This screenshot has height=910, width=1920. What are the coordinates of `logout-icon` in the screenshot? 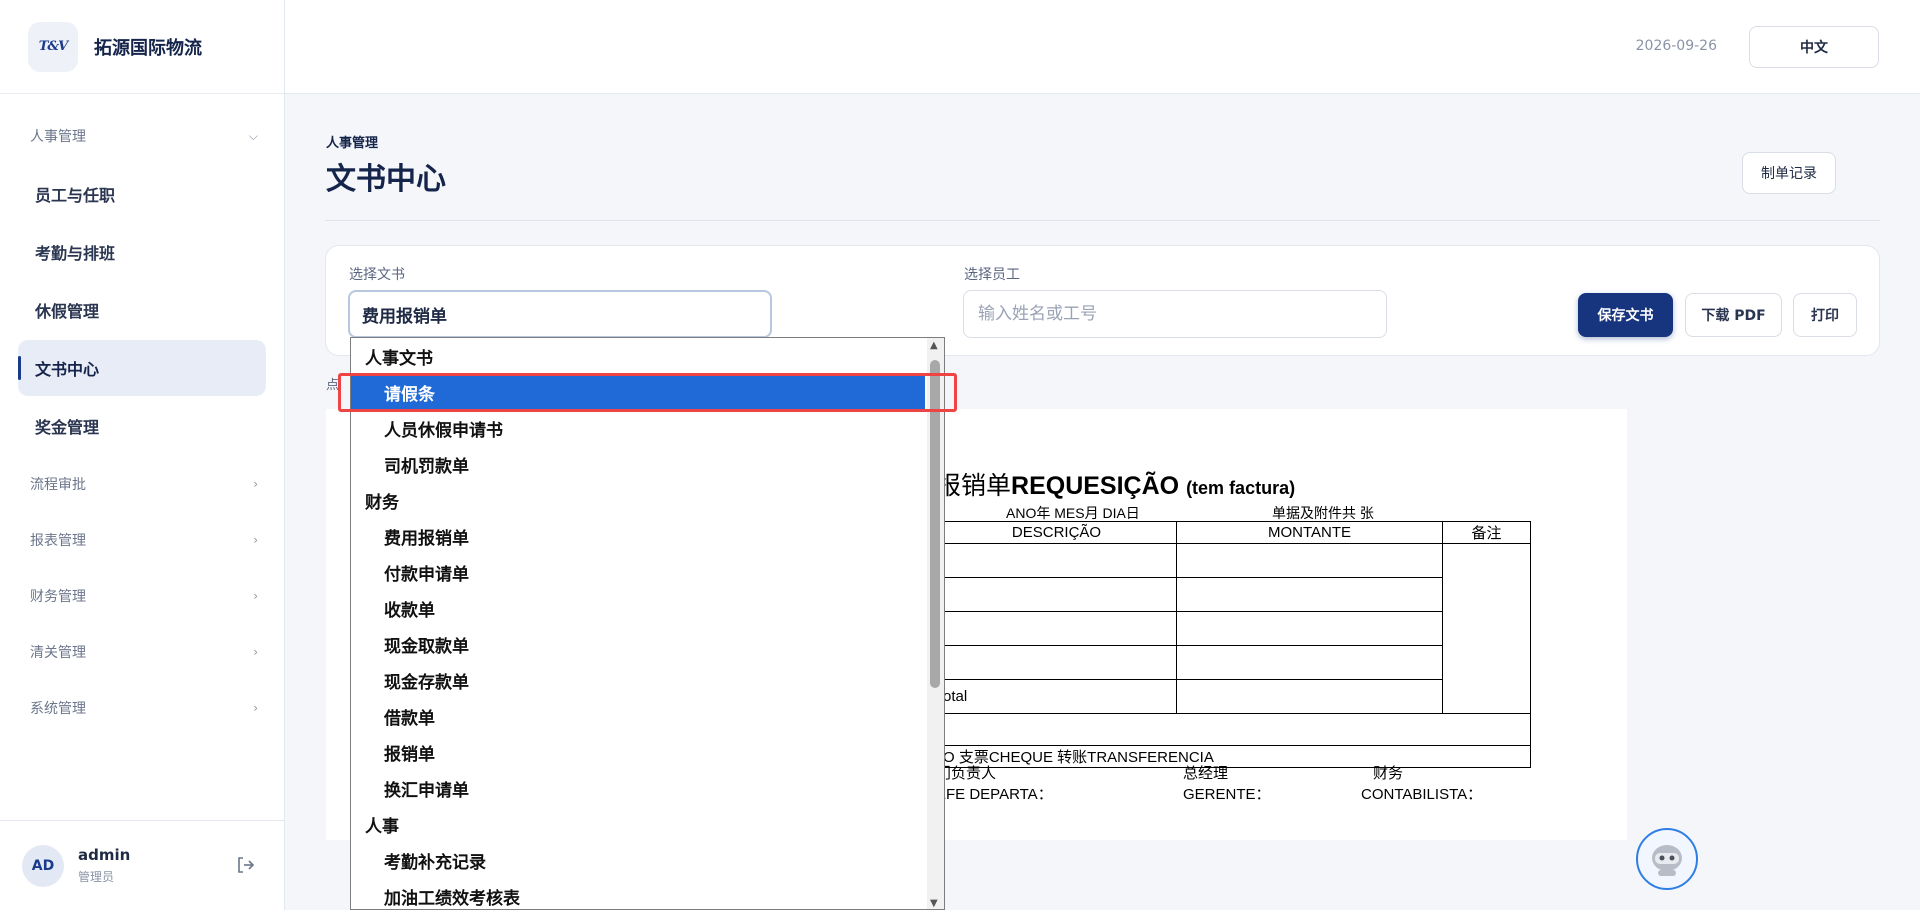 It's located at (245, 865).